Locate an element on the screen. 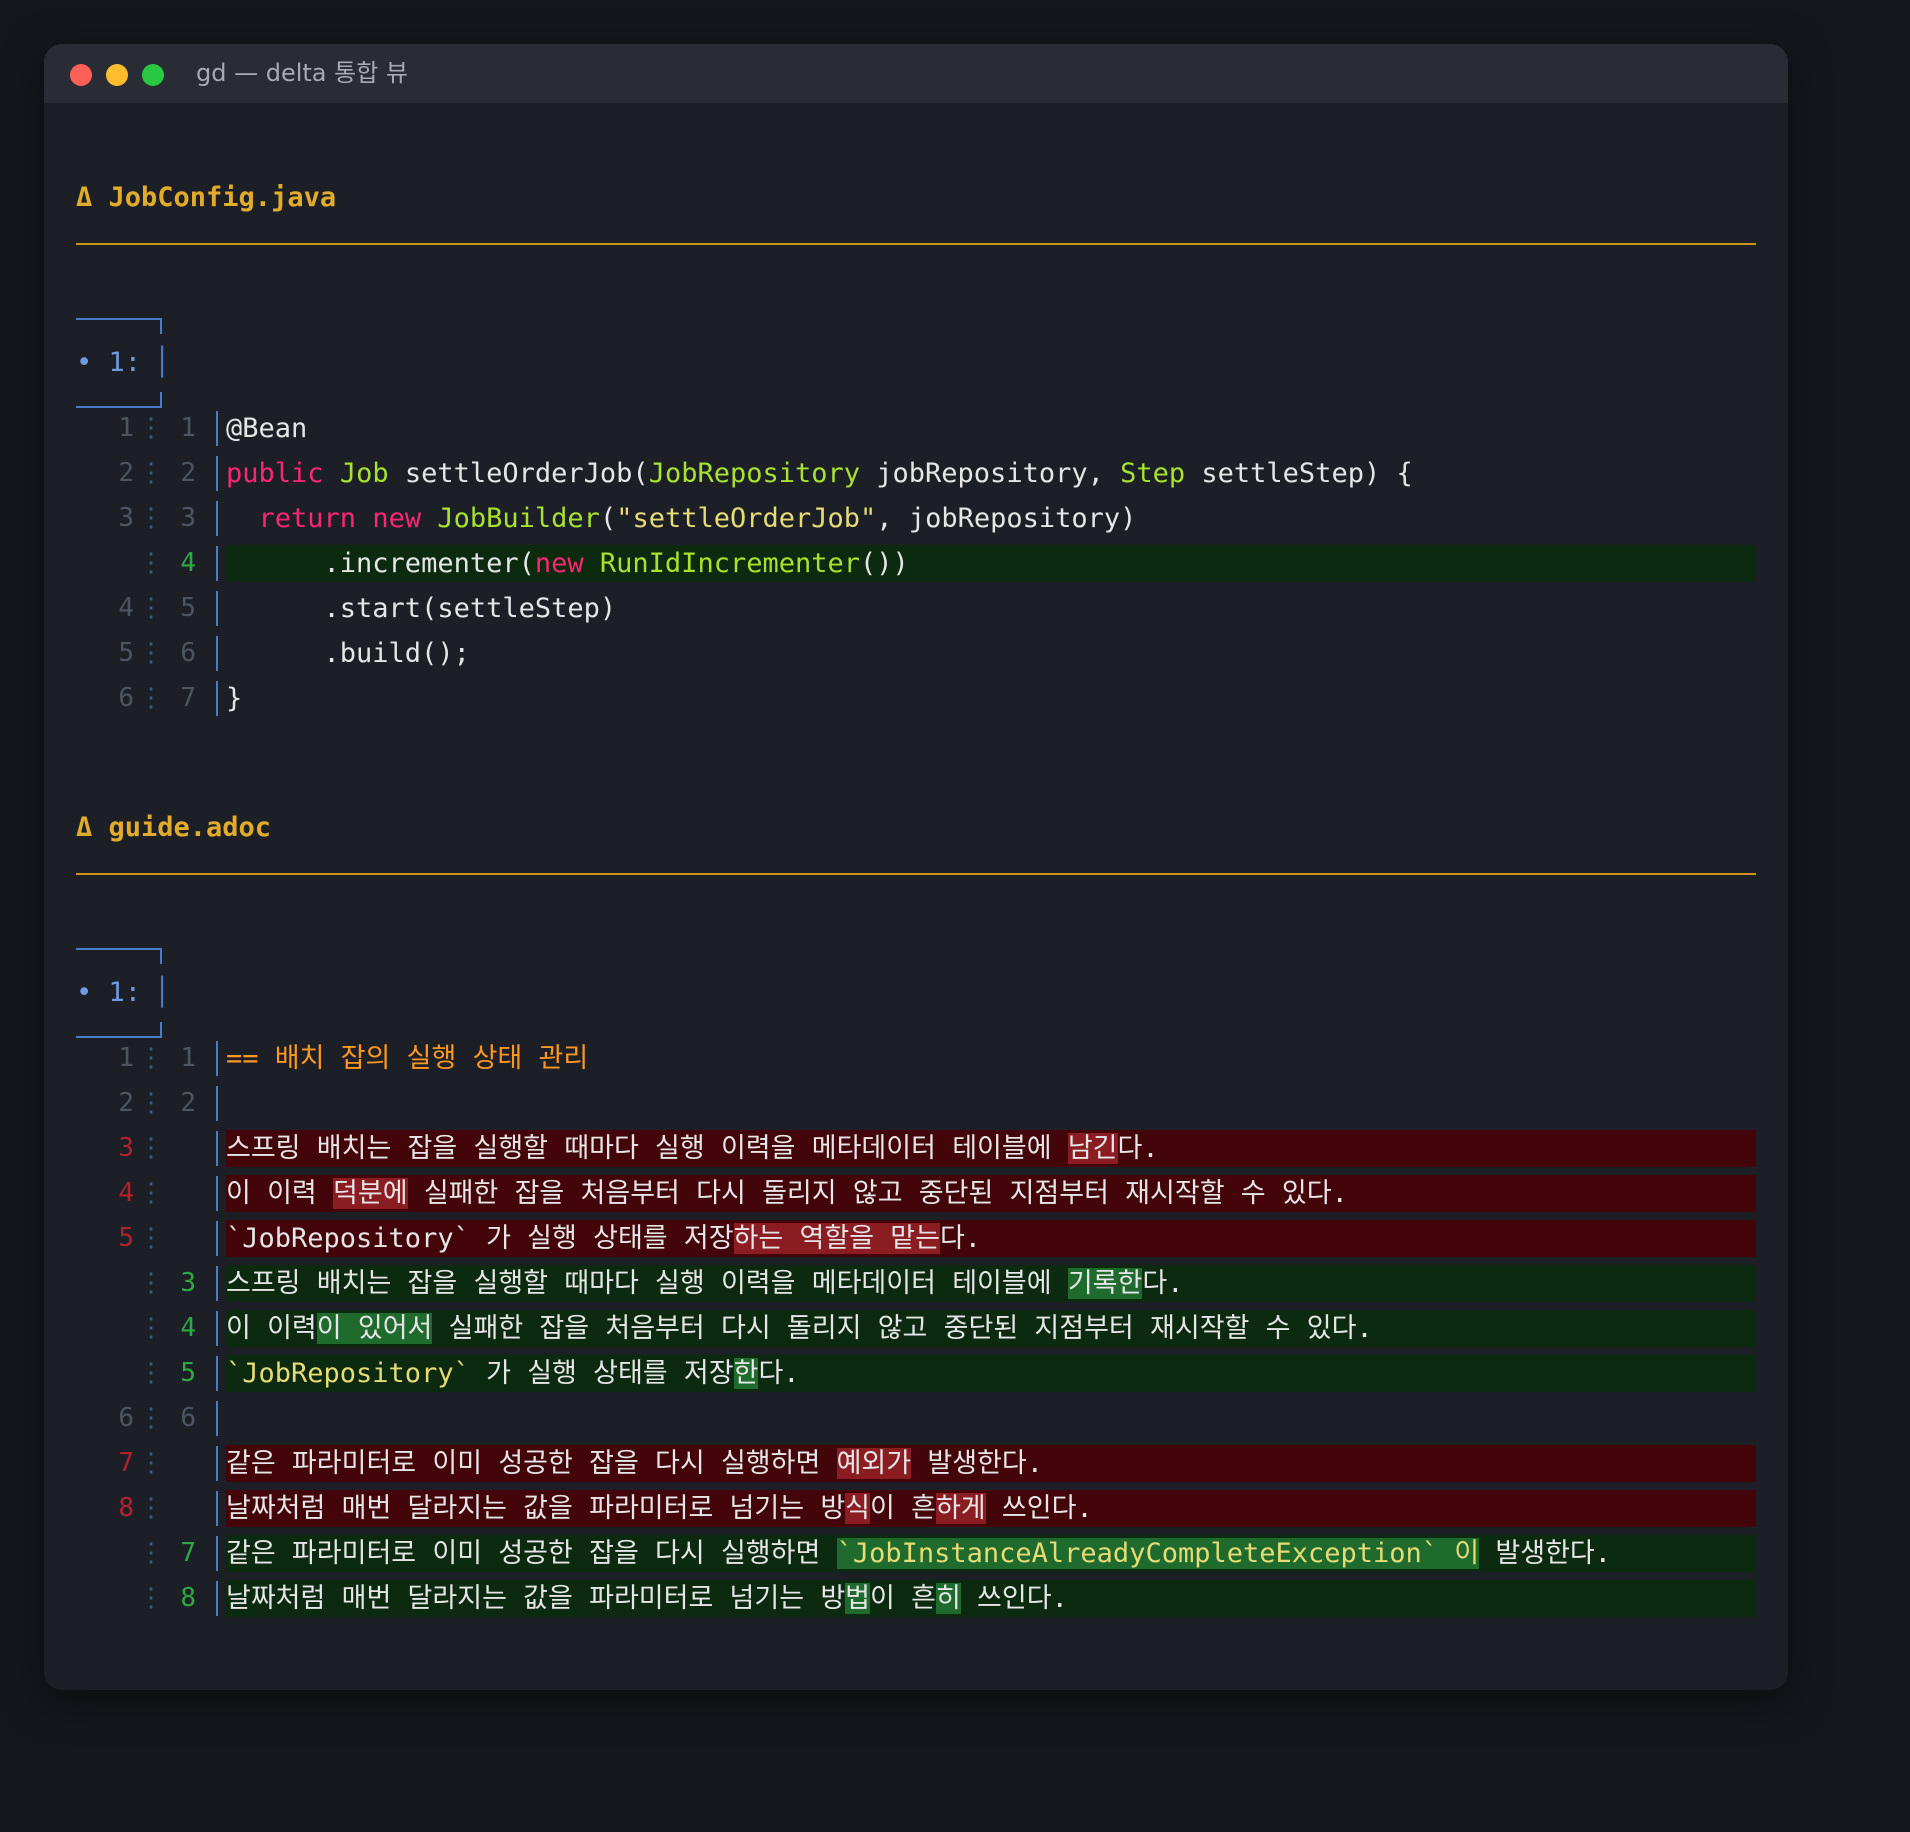 The image size is (1910, 1832). old-line-number: 3 is located at coordinates (126, 1148).